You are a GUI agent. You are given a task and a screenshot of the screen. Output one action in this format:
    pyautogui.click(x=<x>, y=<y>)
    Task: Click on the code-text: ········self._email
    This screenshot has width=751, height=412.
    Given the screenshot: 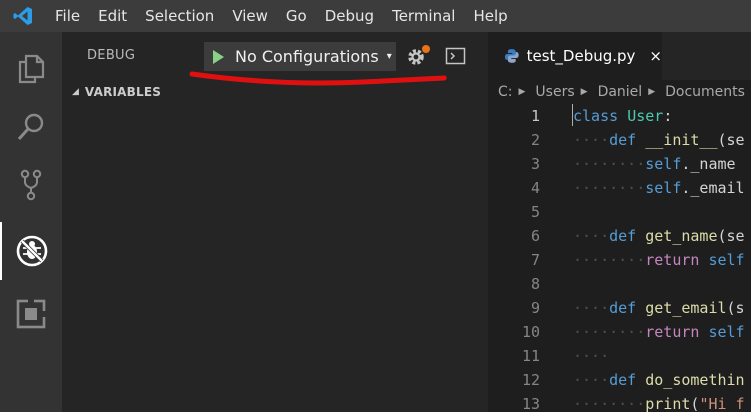 What is the action you would take?
    pyautogui.click(x=659, y=188)
    